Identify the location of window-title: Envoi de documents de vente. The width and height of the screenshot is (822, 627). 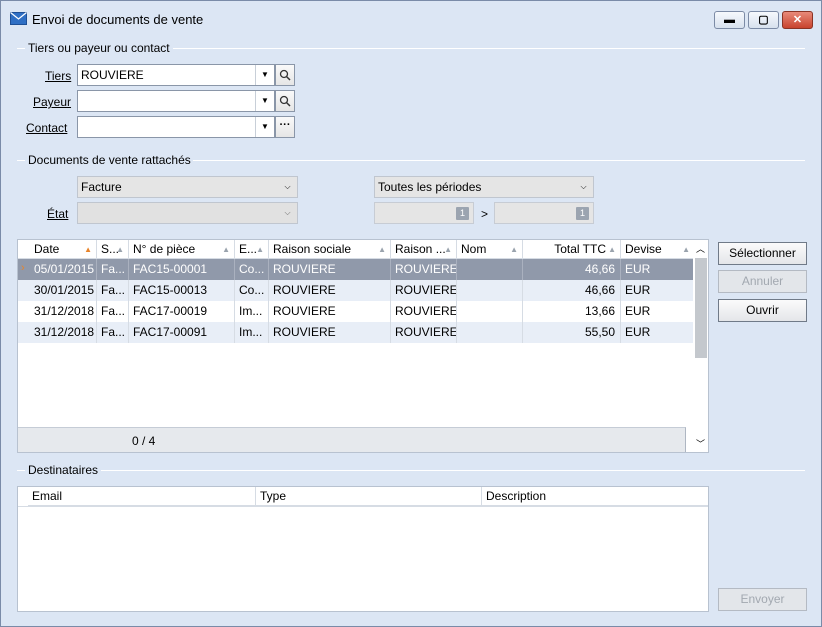
(118, 19).